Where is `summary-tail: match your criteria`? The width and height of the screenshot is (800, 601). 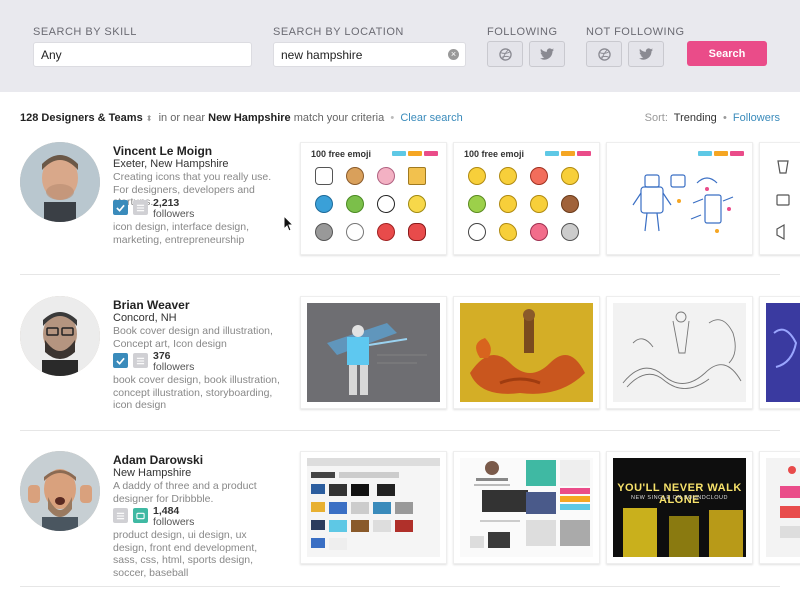 summary-tail: match your criteria is located at coordinates (339, 118).